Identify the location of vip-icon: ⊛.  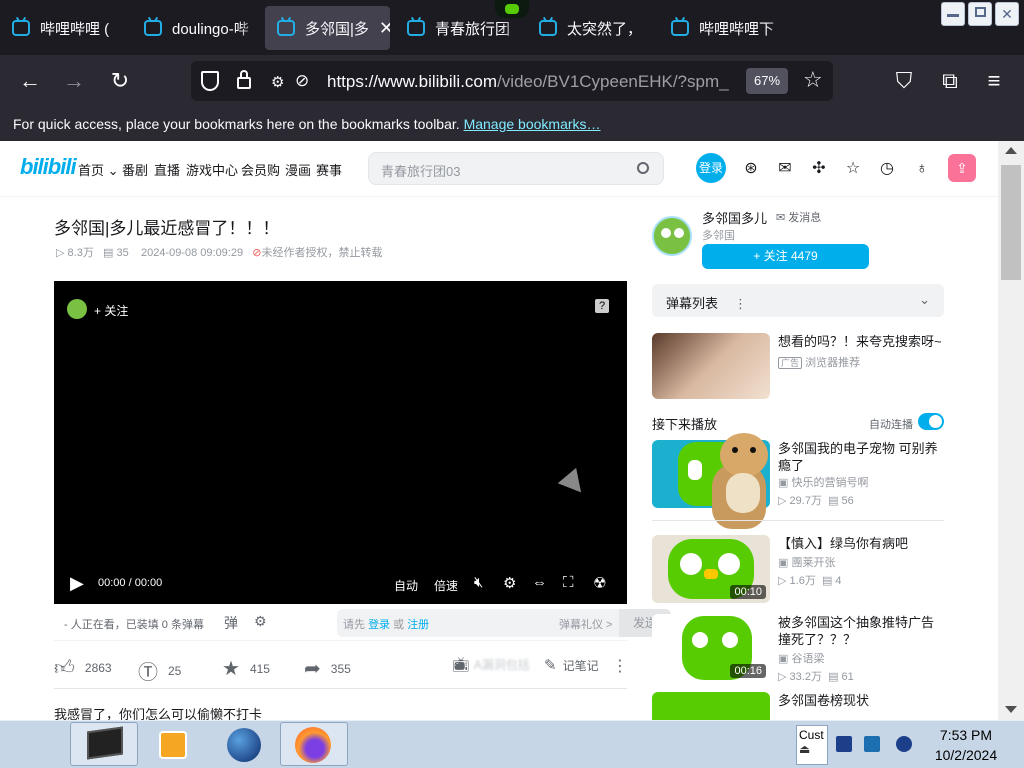
(751, 169).